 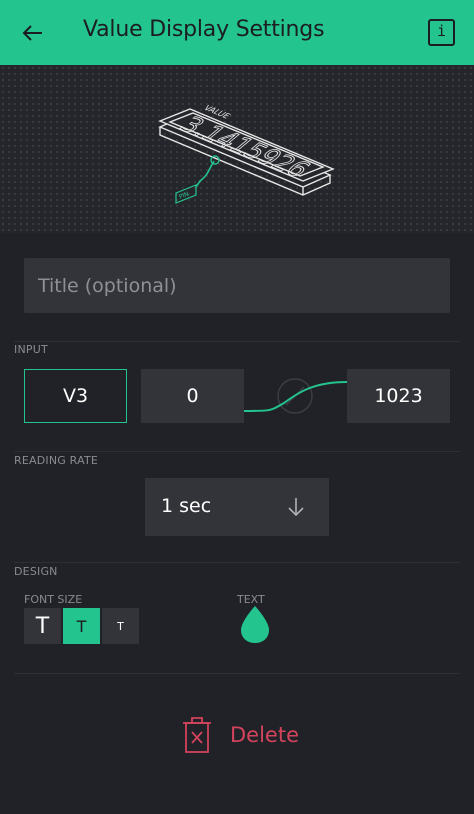 I want to click on title-input, so click(x=237, y=285).